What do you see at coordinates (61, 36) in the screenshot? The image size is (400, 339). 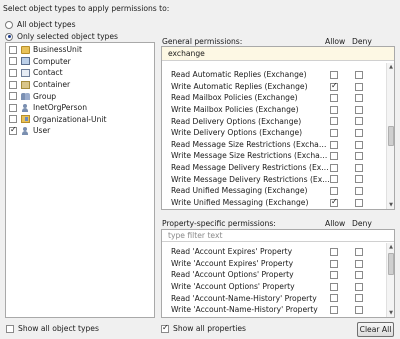 I see `selected-object-types-radio: Only selected object types` at bounding box center [61, 36].